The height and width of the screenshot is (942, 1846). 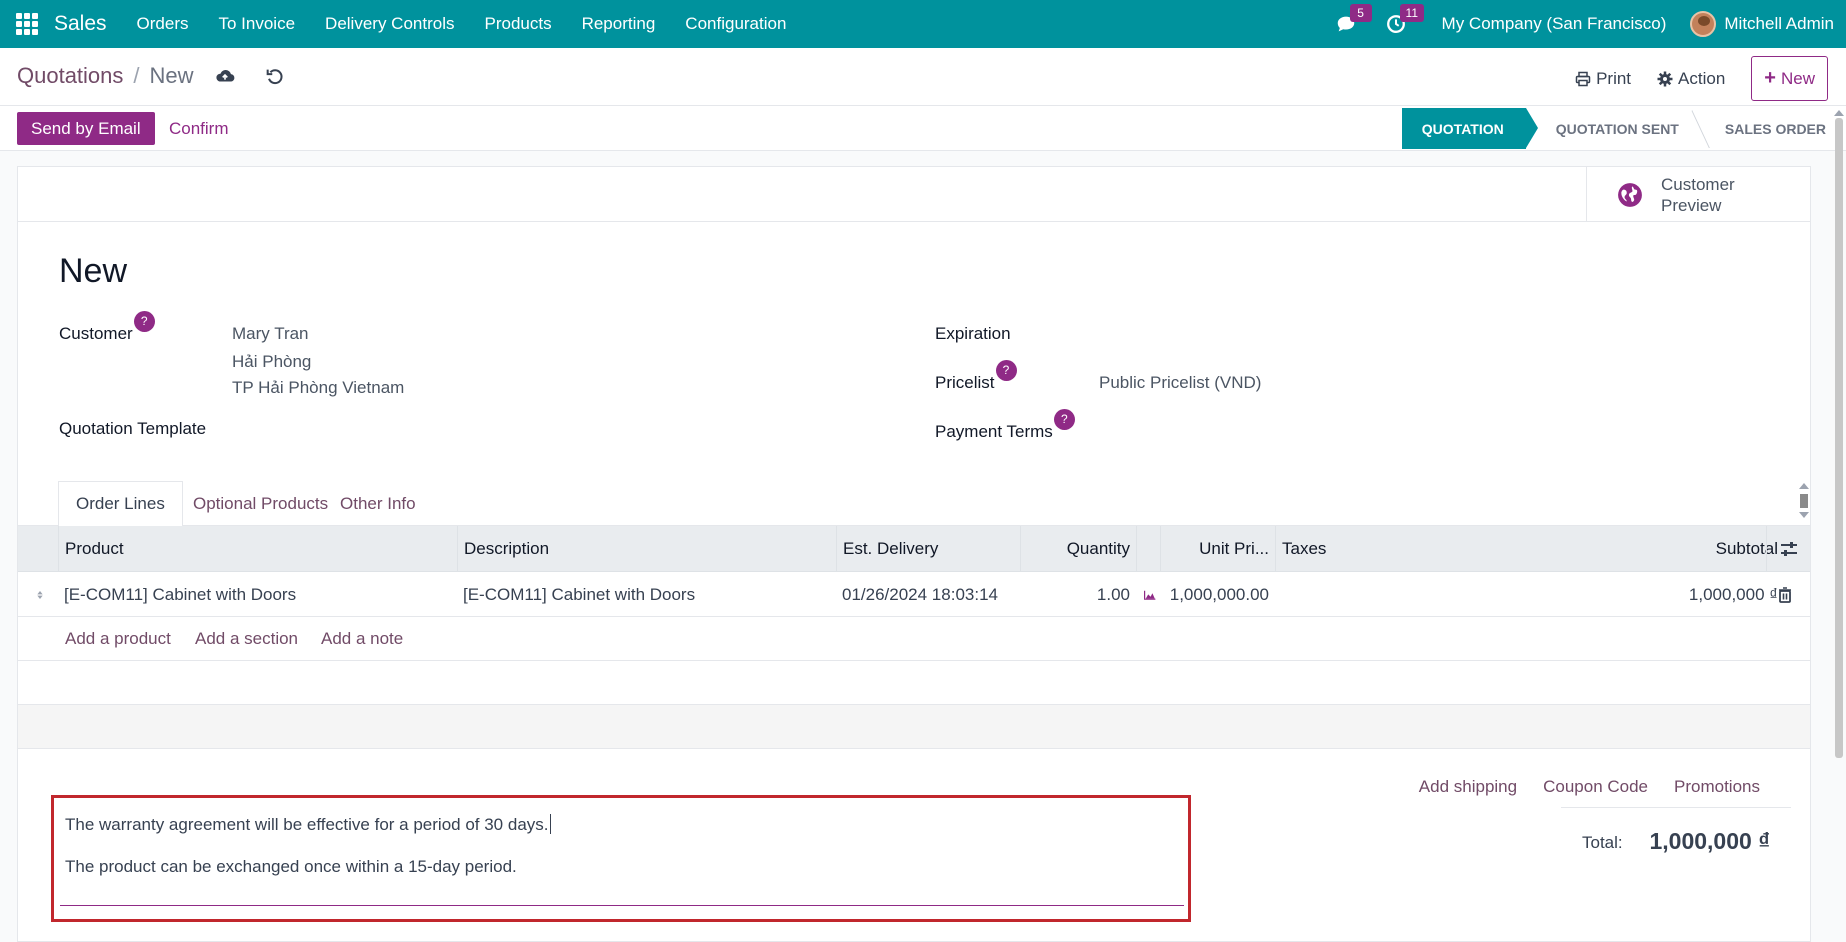 I want to click on messages-badge: 5, so click(x=1360, y=13).